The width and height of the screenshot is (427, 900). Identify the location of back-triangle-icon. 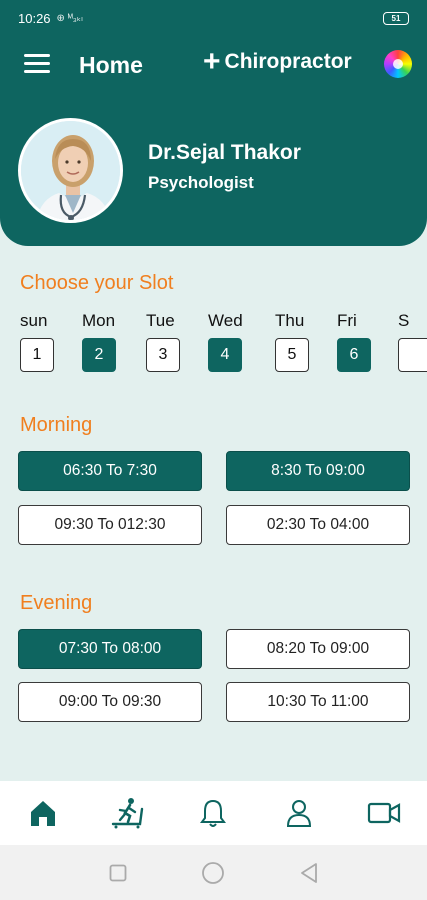
(309, 872).